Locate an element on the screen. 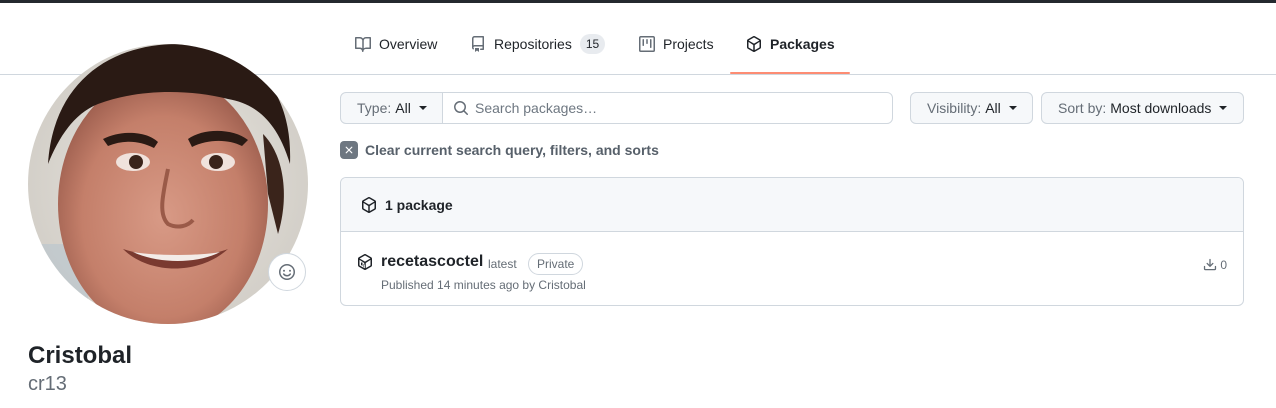 The image size is (1276, 408). tab-overview-label: Overview is located at coordinates (408, 44).